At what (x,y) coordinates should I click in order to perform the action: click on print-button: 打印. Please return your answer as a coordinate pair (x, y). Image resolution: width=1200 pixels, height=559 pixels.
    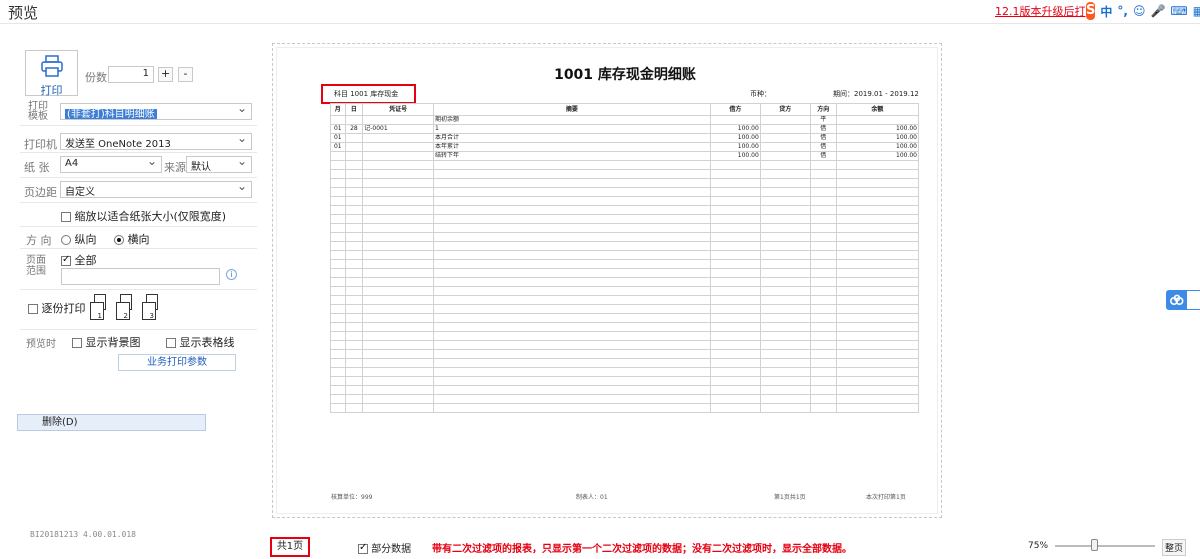
    Looking at the image, I should click on (51, 73).